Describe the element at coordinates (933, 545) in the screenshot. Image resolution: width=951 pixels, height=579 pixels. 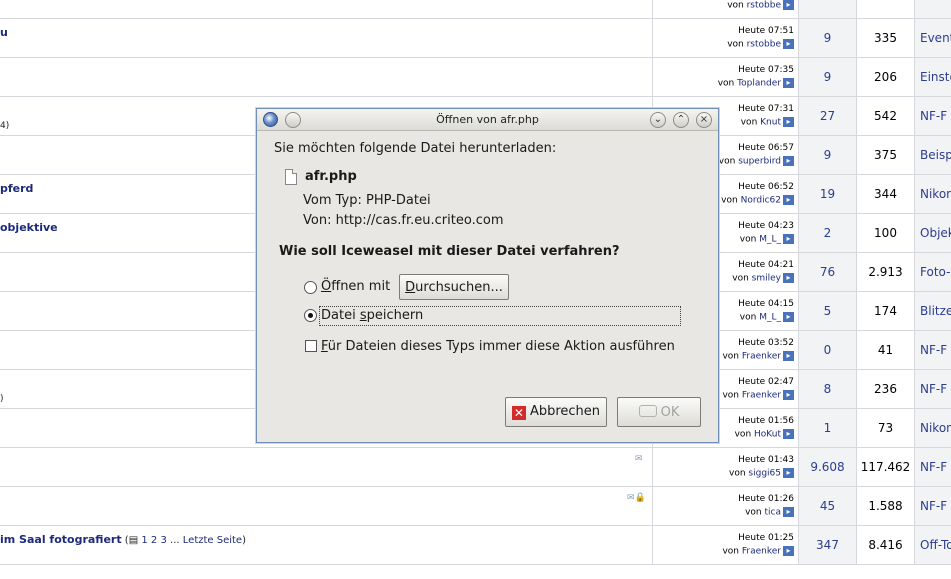
I see `forum-link: Off-To` at that location.